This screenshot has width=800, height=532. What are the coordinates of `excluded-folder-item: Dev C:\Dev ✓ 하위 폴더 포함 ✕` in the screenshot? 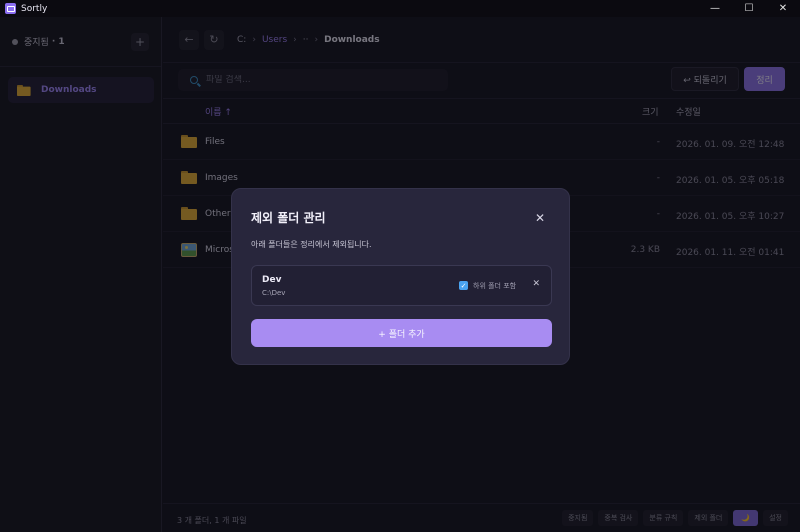 It's located at (401, 285).